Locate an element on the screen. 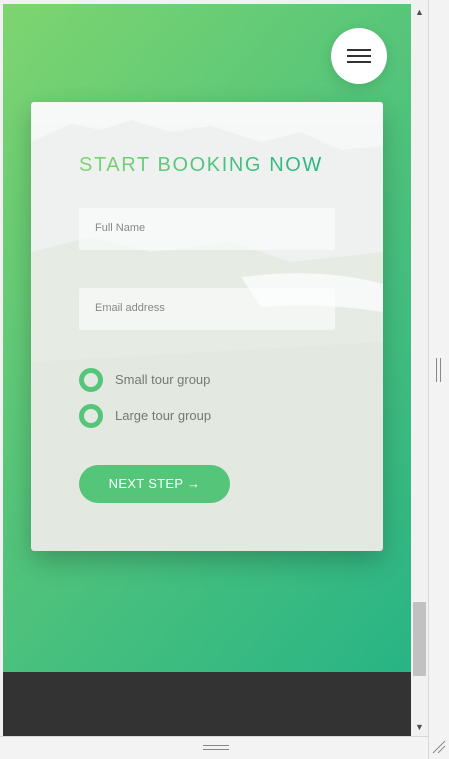  horizontal-grip-icon is located at coordinates (216, 747).